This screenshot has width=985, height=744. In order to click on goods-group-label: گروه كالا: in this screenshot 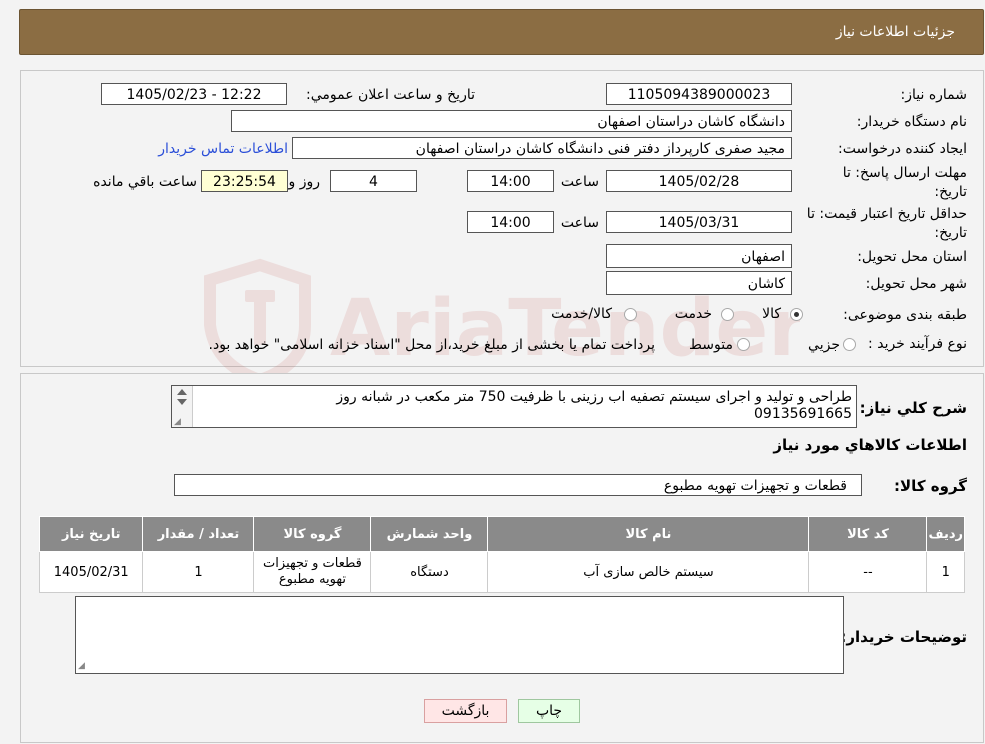, I will do `click(930, 486)`.